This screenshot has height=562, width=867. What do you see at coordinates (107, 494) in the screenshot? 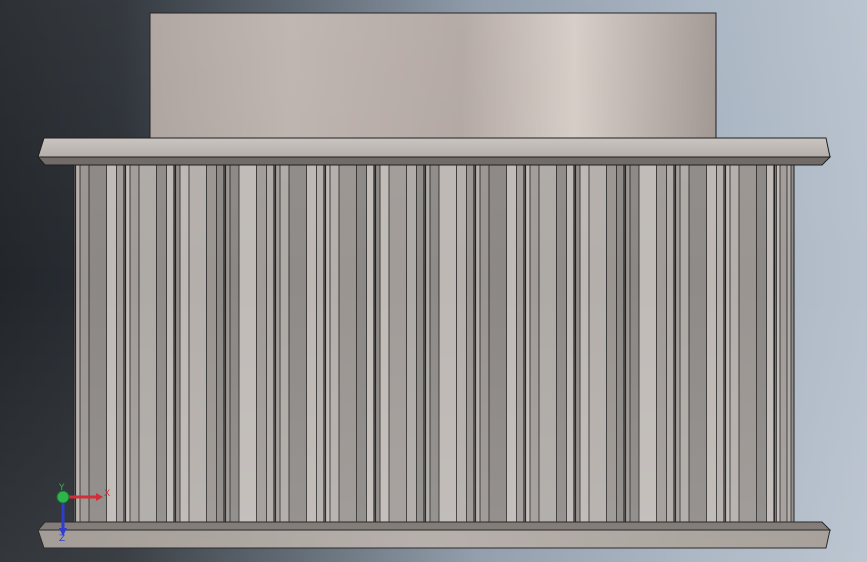
I see `x-axis-label: X` at bounding box center [107, 494].